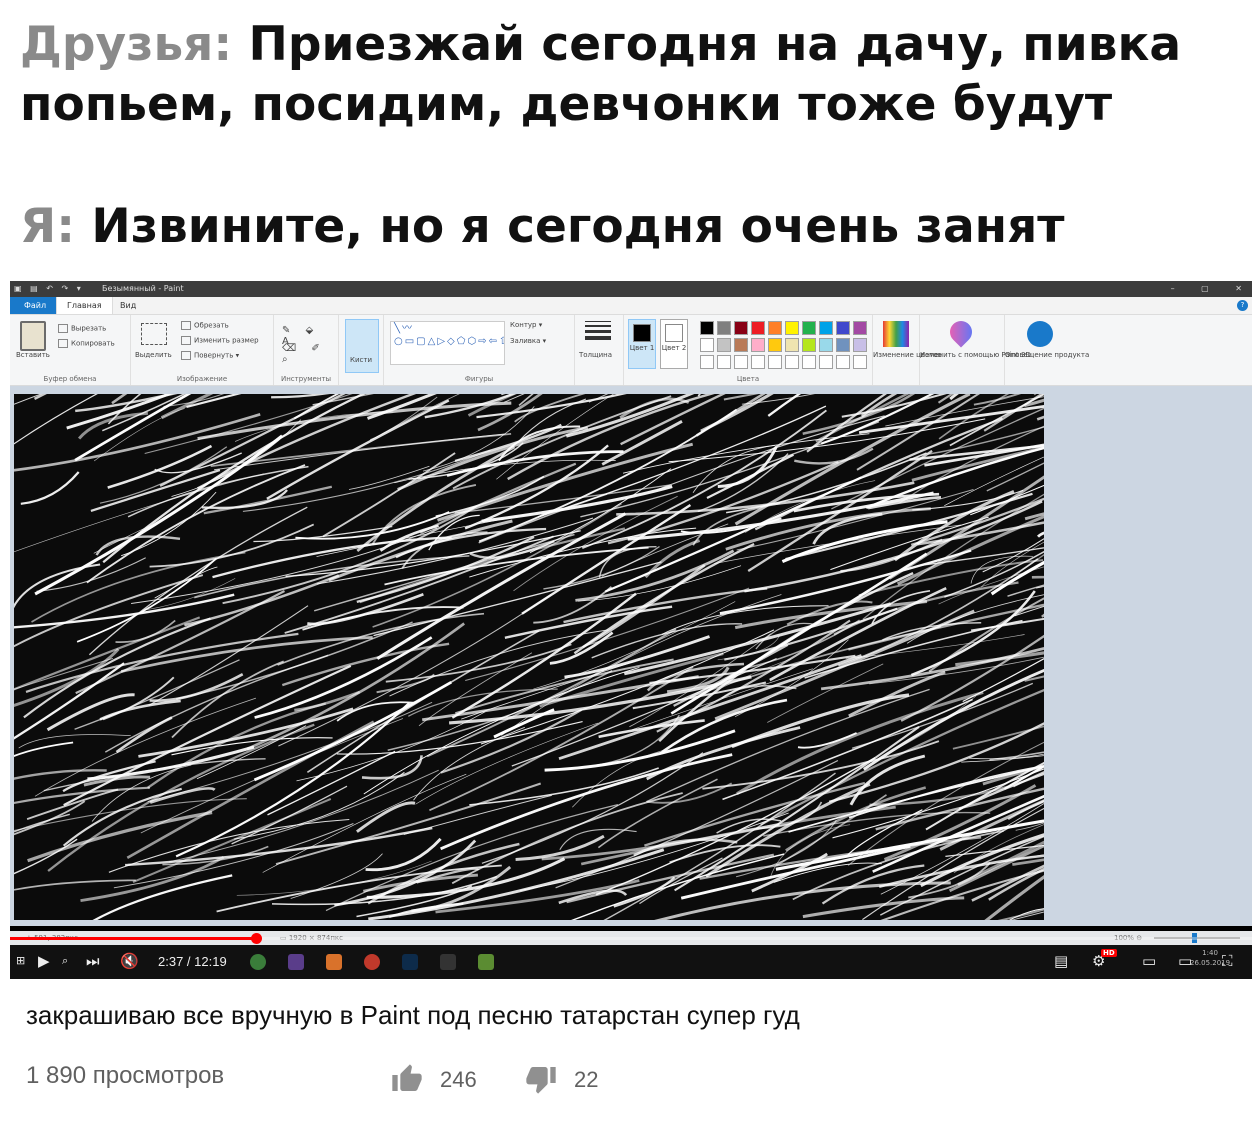  I want to click on group-label-clipboard: Буфер обмена, so click(70, 379).